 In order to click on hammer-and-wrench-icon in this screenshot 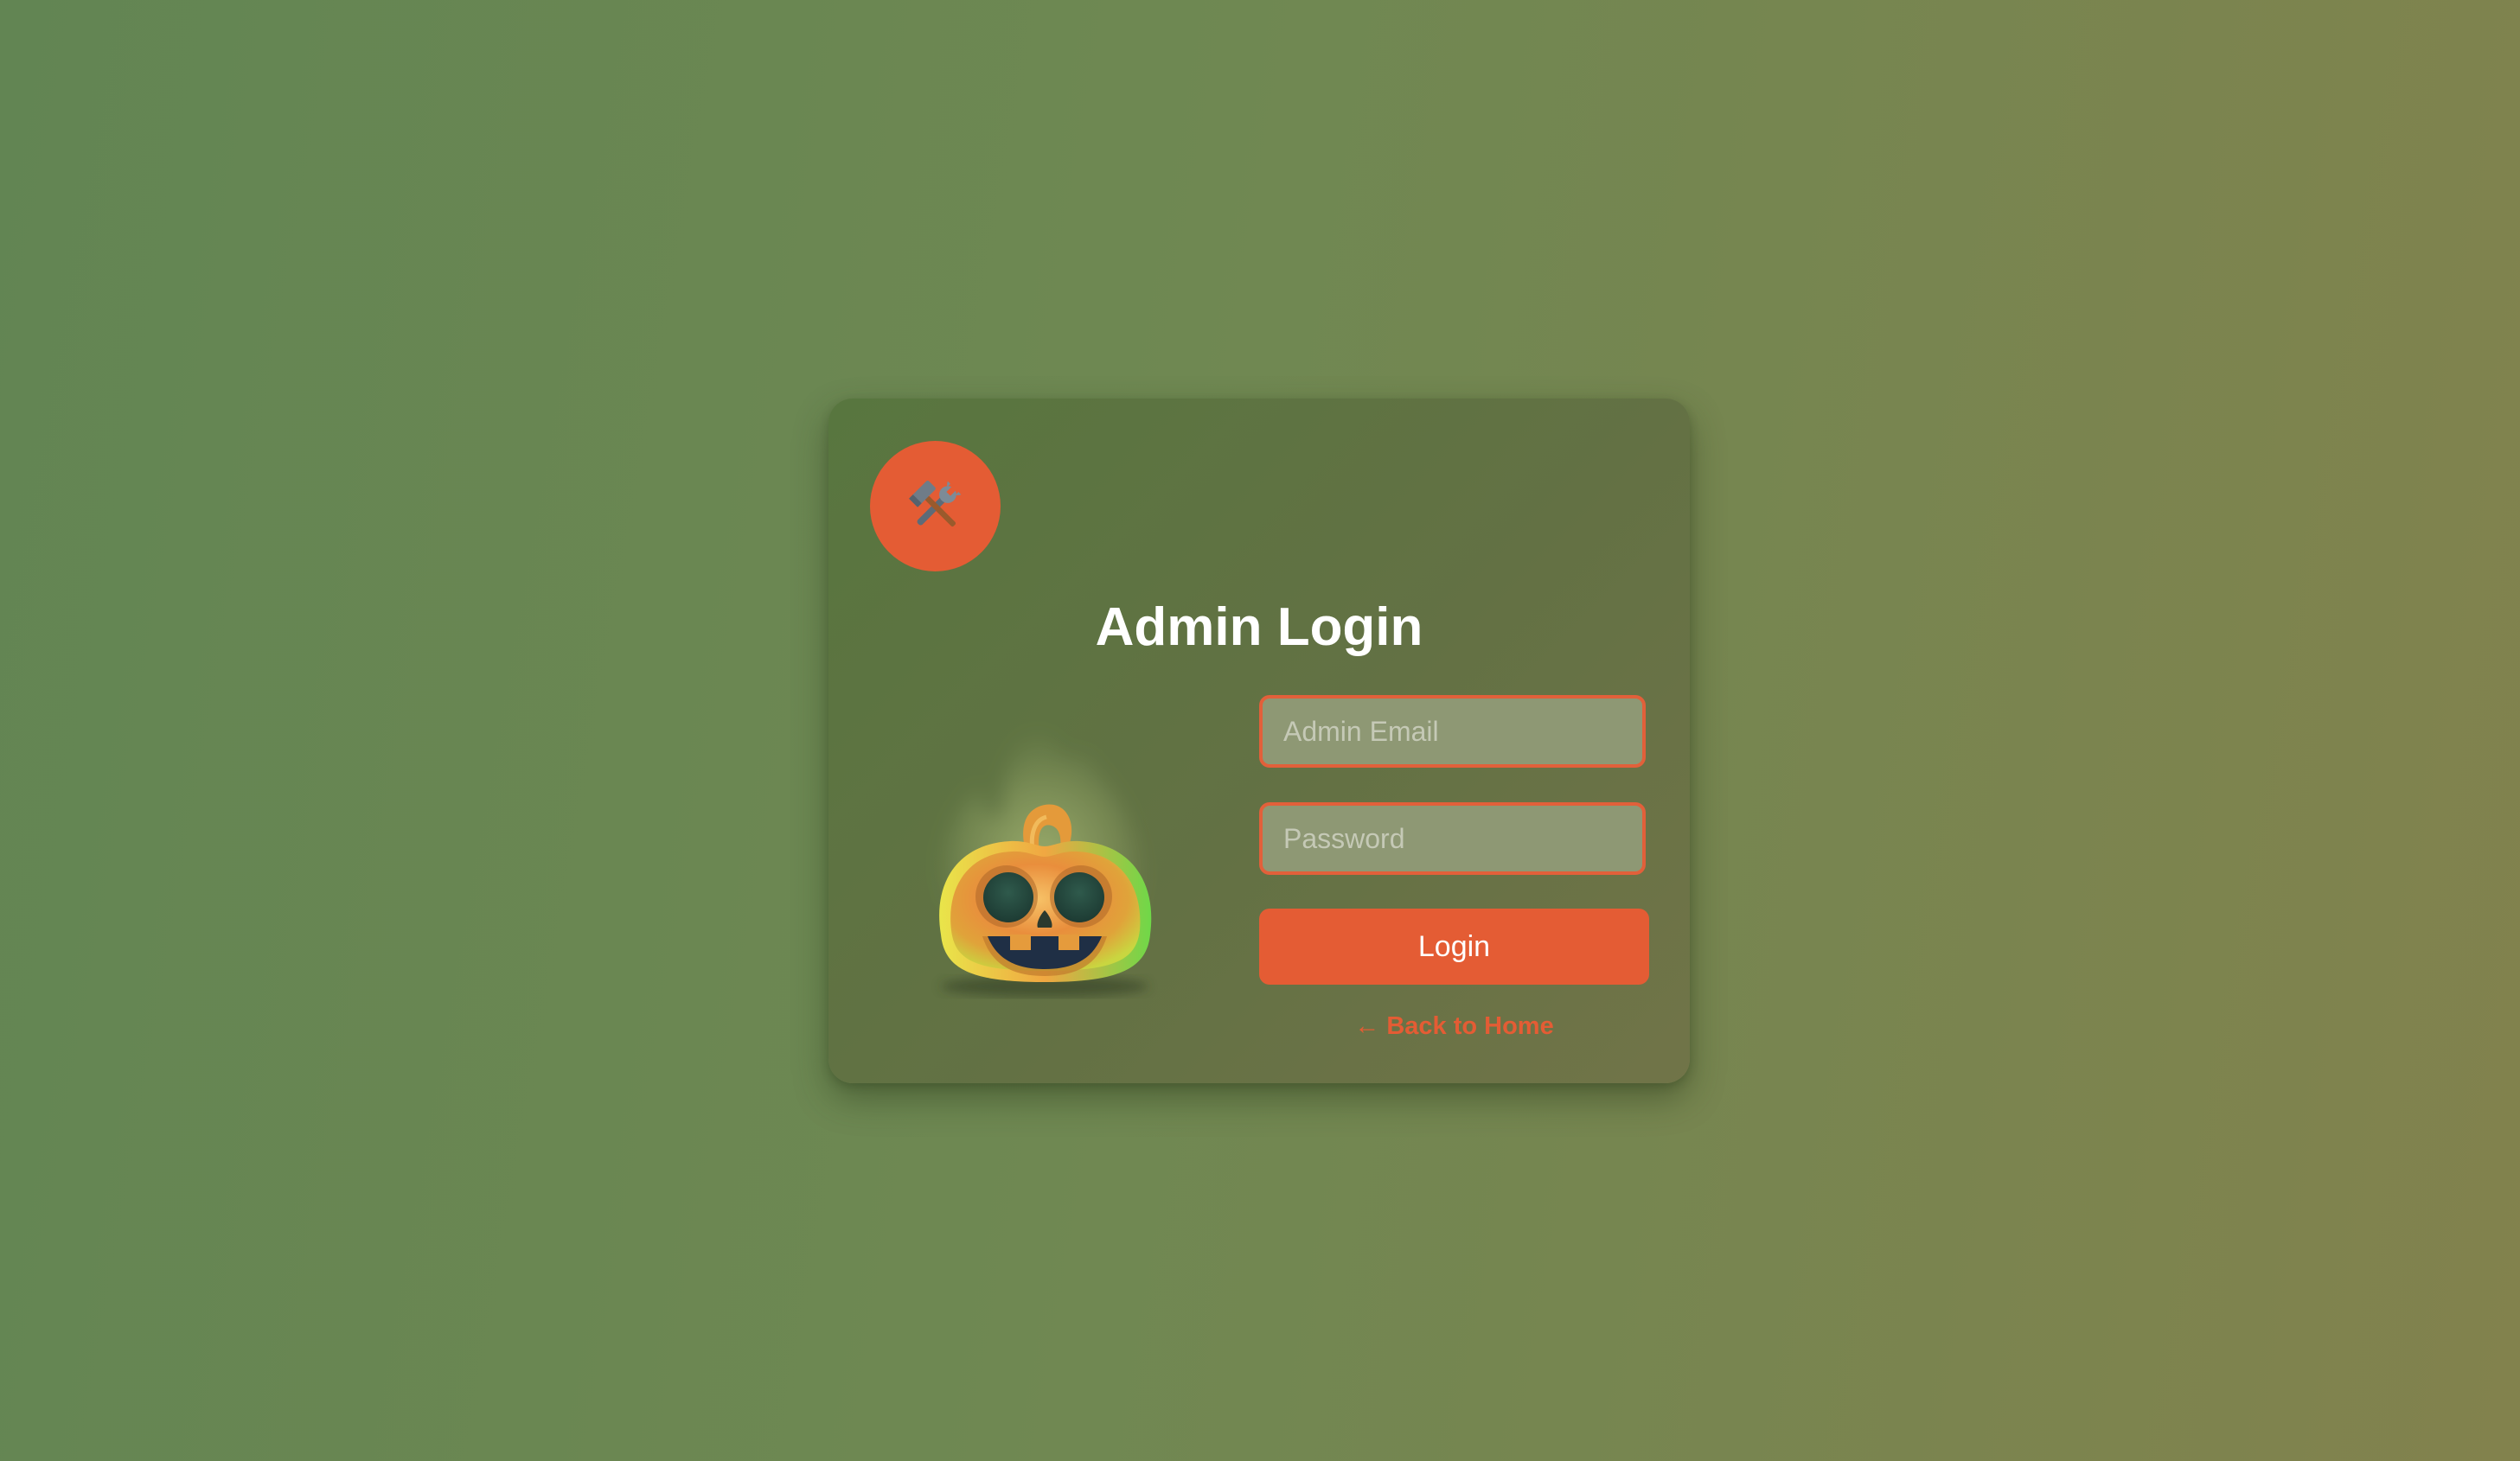, I will do `click(934, 503)`.